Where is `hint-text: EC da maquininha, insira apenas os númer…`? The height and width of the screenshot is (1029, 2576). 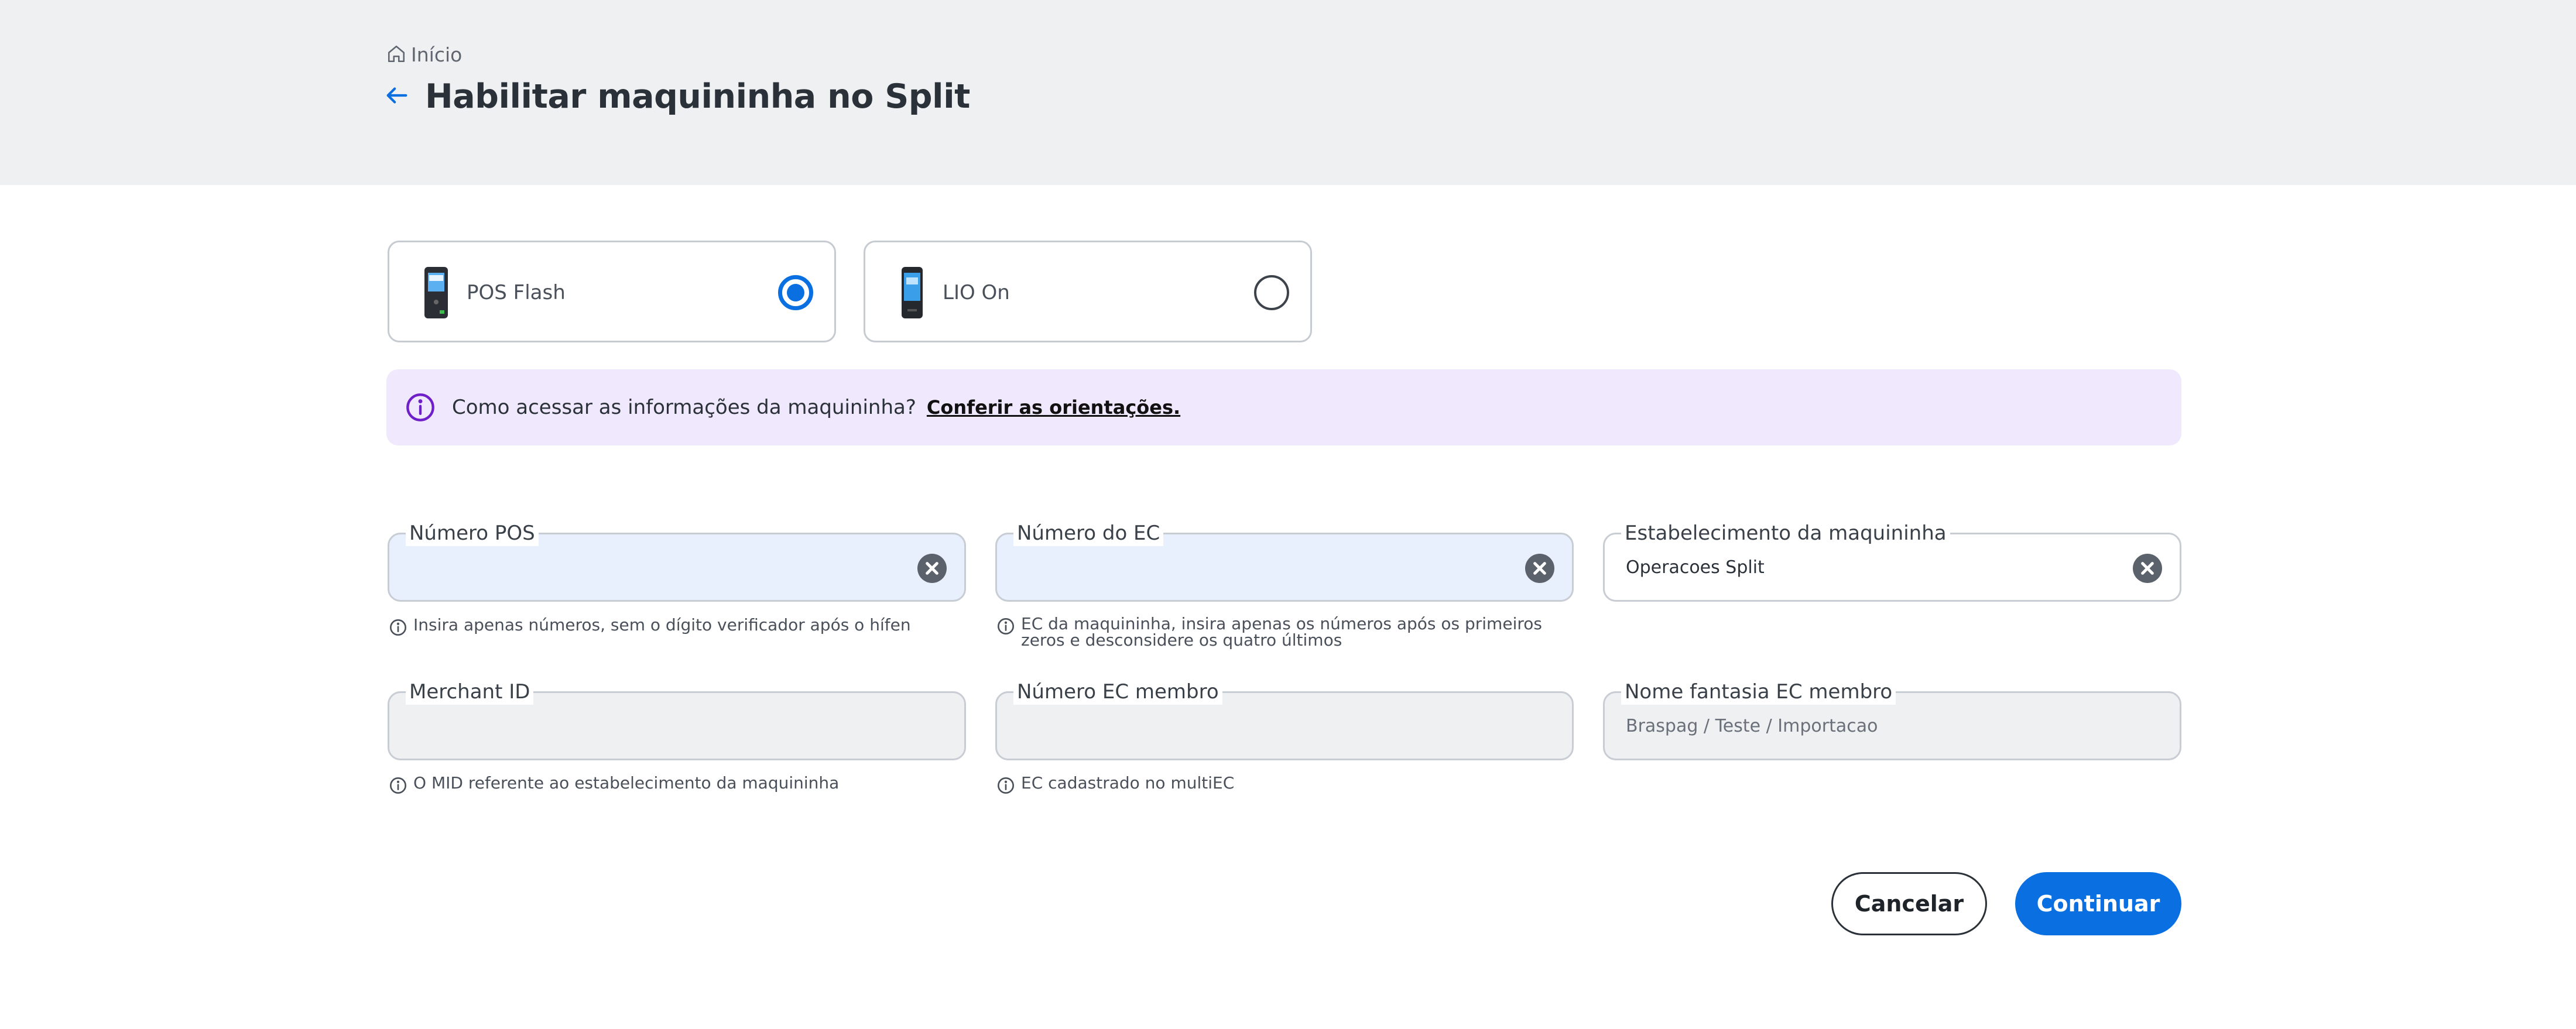
hint-text: EC da maquininha, insira apenas os númer… is located at coordinates (1281, 632).